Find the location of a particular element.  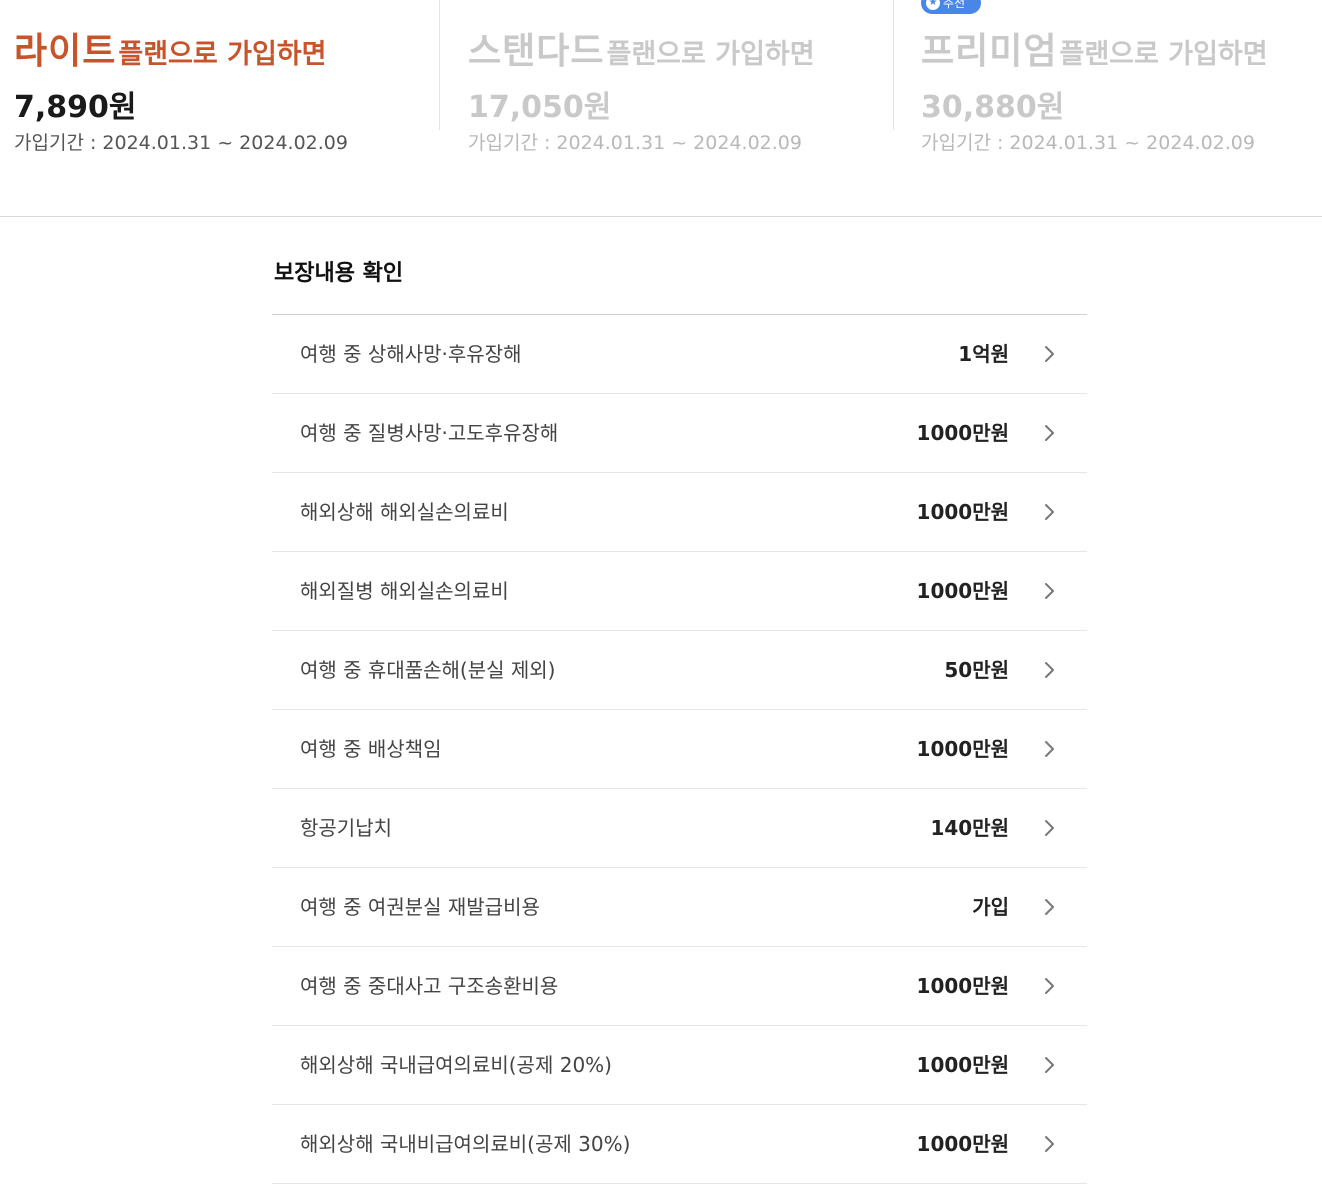

plan-premium-heading: 프리미엄플랜으로 가입하면 is located at coordinates (1094, 48).